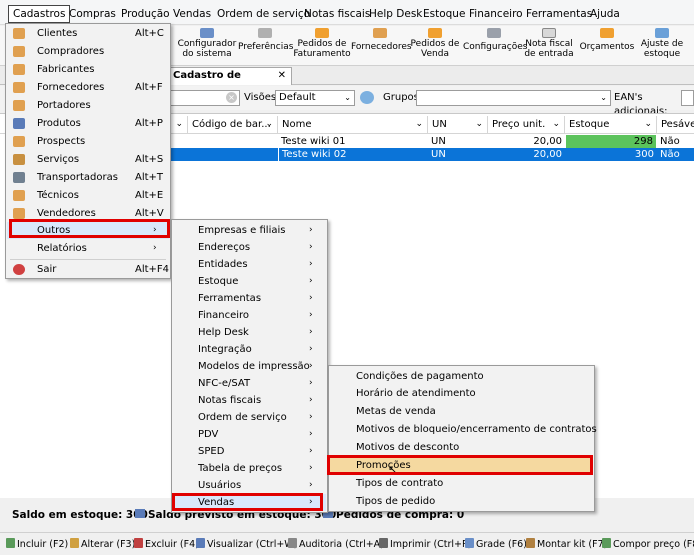 The width and height of the screenshot is (694, 555). I want to click on menu-item-fornecedores: Fornecedores Alt+F, so click(88, 87).